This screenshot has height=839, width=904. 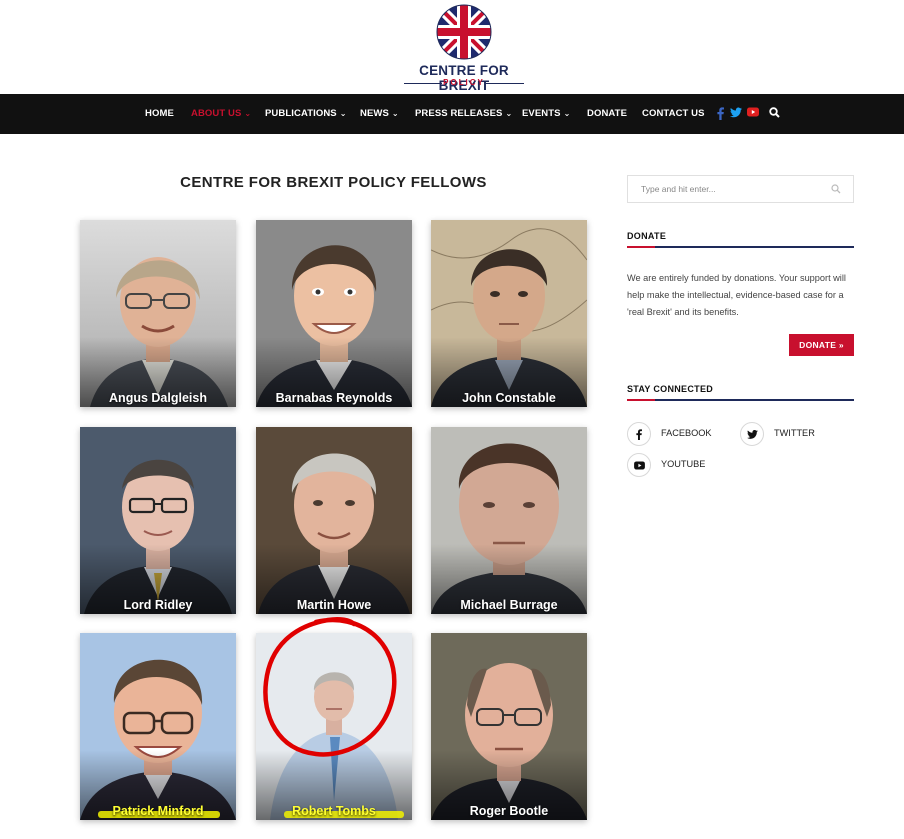 I want to click on nav-twitter-link, so click(x=736, y=114).